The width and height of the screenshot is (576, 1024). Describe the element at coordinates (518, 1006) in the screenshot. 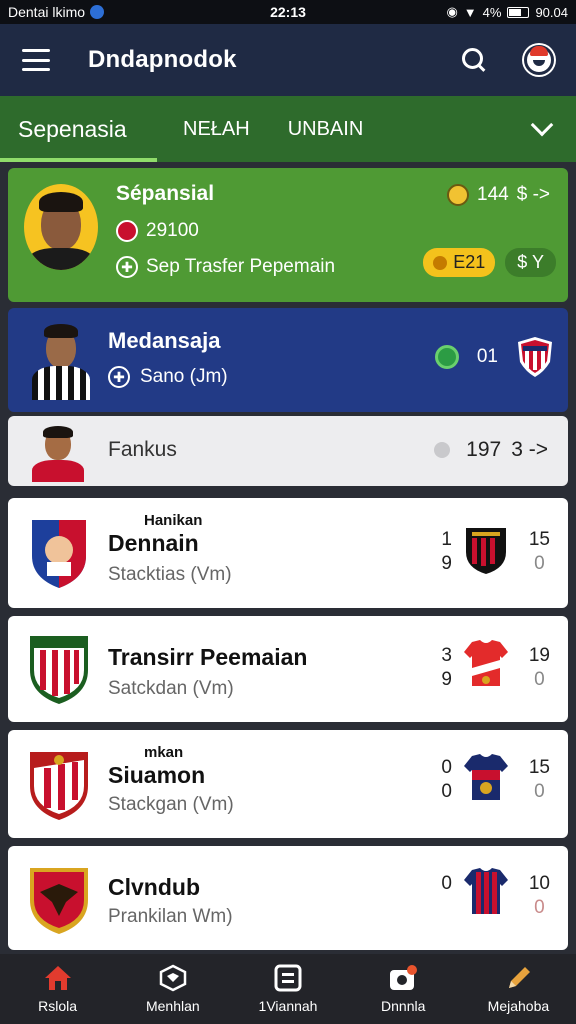

I see `nav-label: Mejahoba` at that location.